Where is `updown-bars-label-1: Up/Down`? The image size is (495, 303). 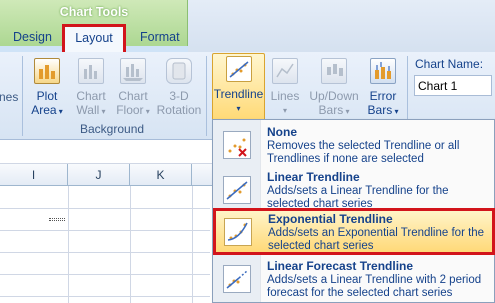
updown-bars-label-1: Up/Down is located at coordinates (334, 96).